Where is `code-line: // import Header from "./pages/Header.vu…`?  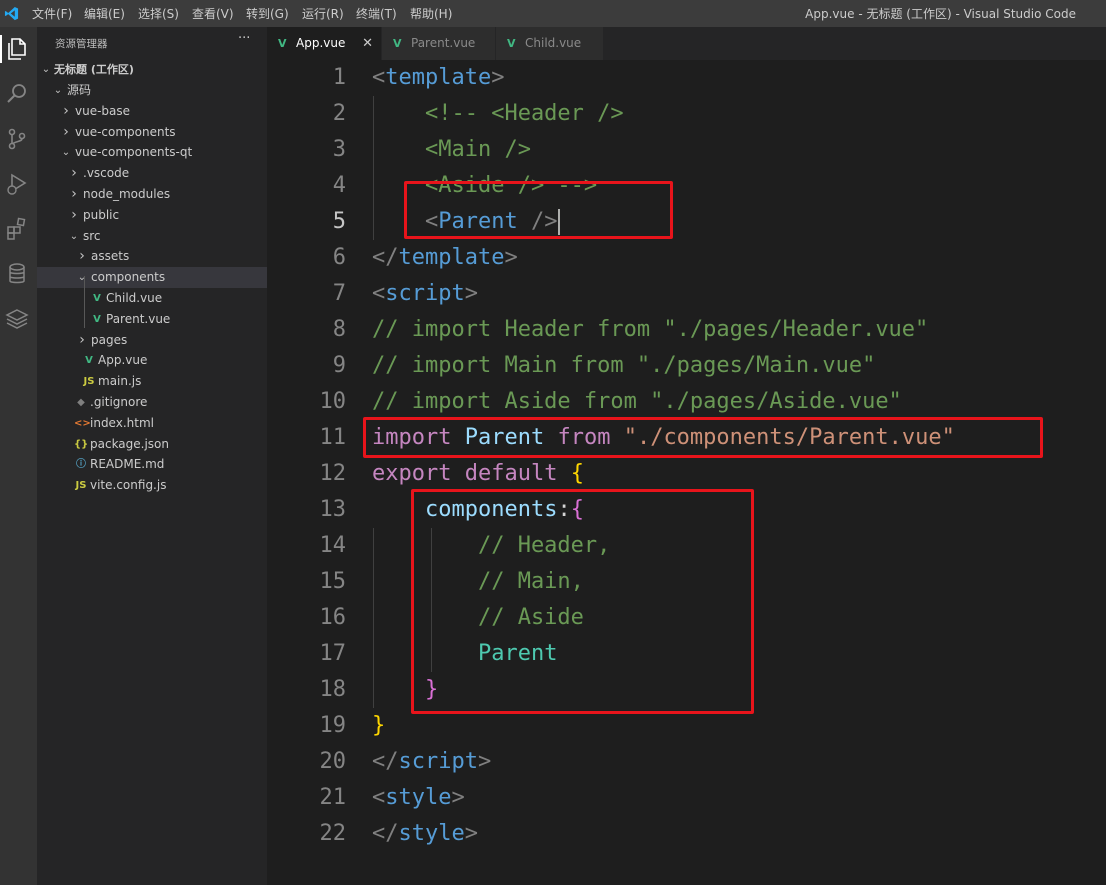 code-line: // import Header from "./pages/Header.vu… is located at coordinates (650, 330).